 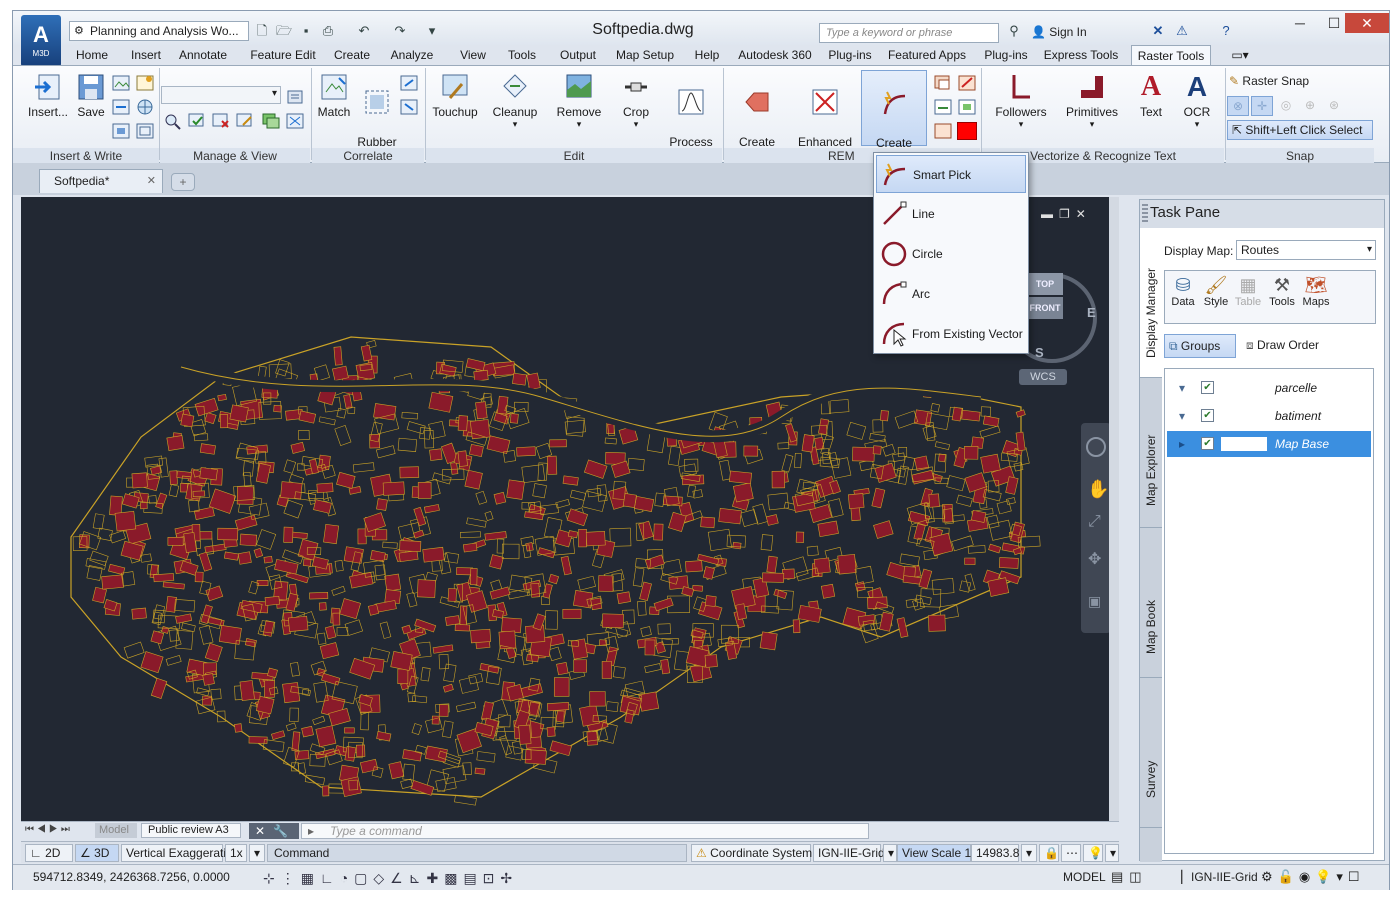 What do you see at coordinates (951, 334) in the screenshot?
I see `menu-item-from-existing-vector: From Existing Vector` at bounding box center [951, 334].